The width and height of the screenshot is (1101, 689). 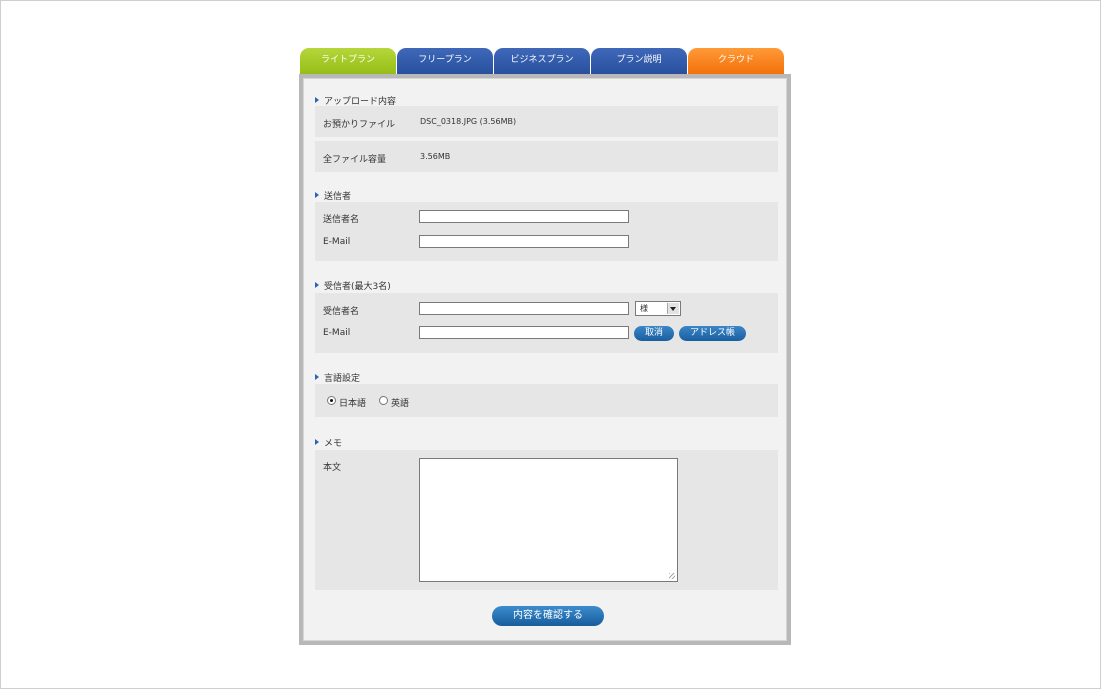 I want to click on file-value: DSC_0318.JPG (3.56MB), so click(x=468, y=121).